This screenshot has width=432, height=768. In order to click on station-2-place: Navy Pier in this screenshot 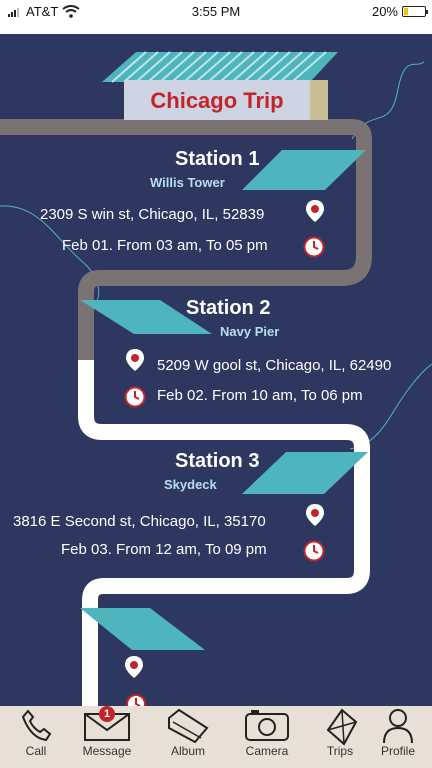, I will do `click(250, 331)`.